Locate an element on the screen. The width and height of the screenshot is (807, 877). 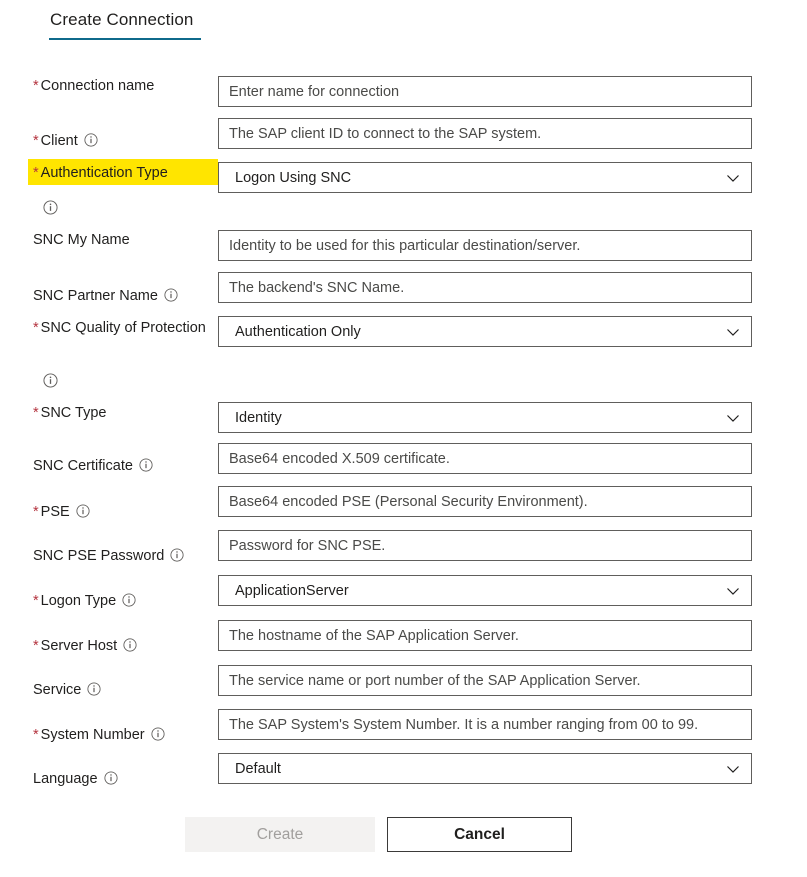
field-label-11: * Server Host is located at coordinates (123, 646).